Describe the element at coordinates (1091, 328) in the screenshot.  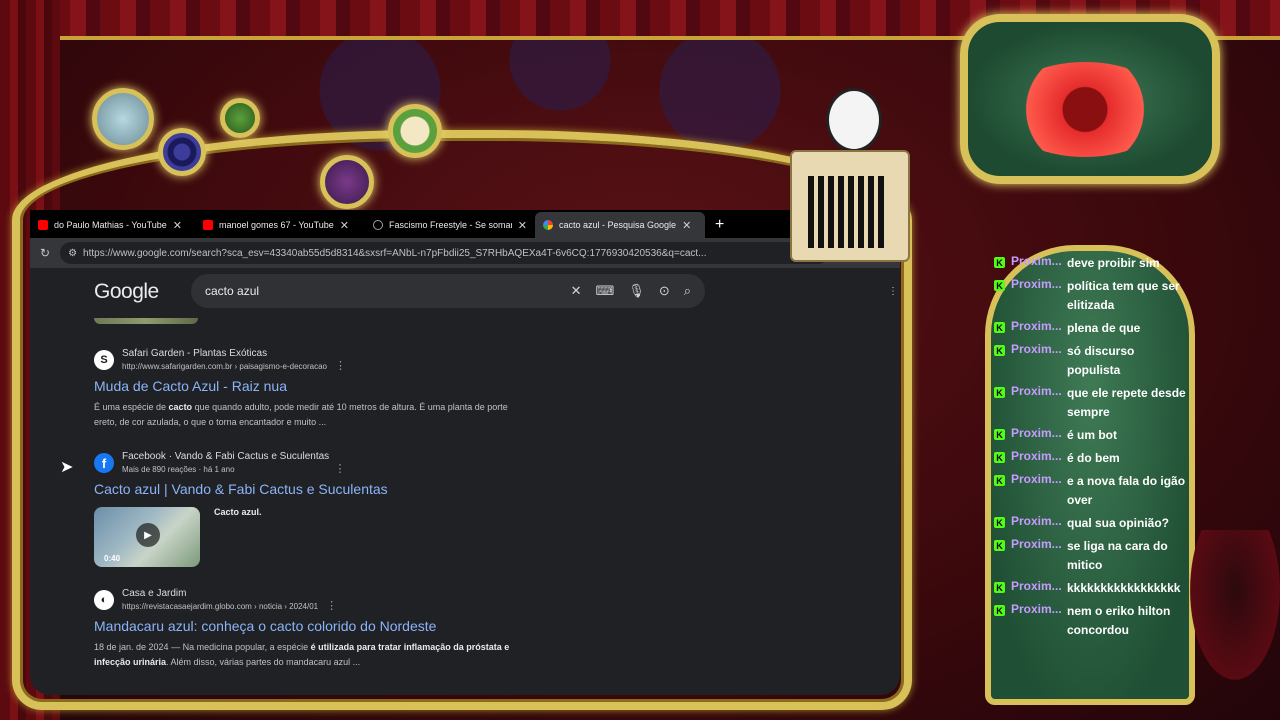
I see `chat-message: K Proxim... plena de que` at that location.